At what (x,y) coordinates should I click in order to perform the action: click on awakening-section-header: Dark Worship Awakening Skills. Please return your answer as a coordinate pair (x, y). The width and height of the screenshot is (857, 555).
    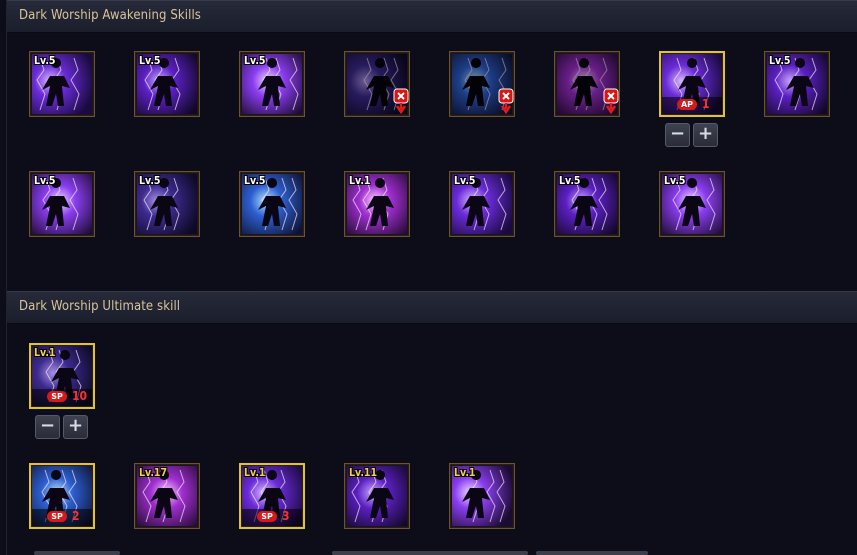
    Looking at the image, I should click on (432, 16).